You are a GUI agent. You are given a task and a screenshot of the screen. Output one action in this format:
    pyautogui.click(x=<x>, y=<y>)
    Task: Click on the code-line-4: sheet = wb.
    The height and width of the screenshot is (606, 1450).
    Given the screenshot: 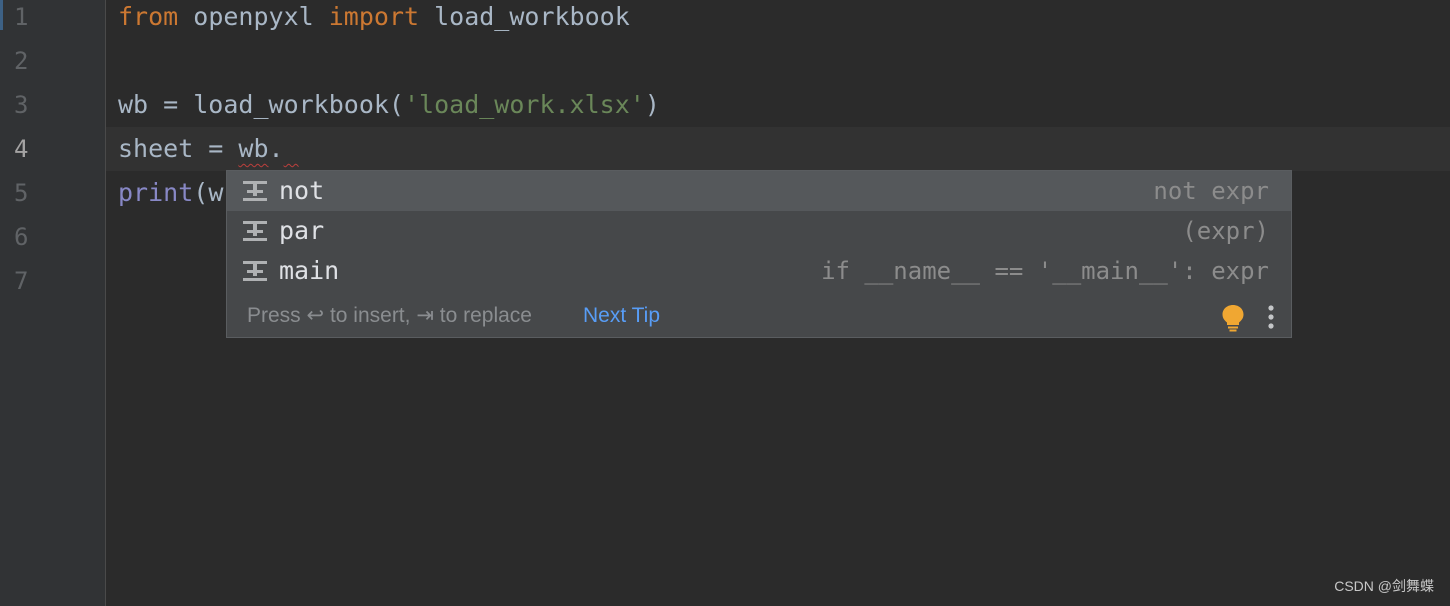 What is the action you would take?
    pyautogui.click(x=208, y=149)
    